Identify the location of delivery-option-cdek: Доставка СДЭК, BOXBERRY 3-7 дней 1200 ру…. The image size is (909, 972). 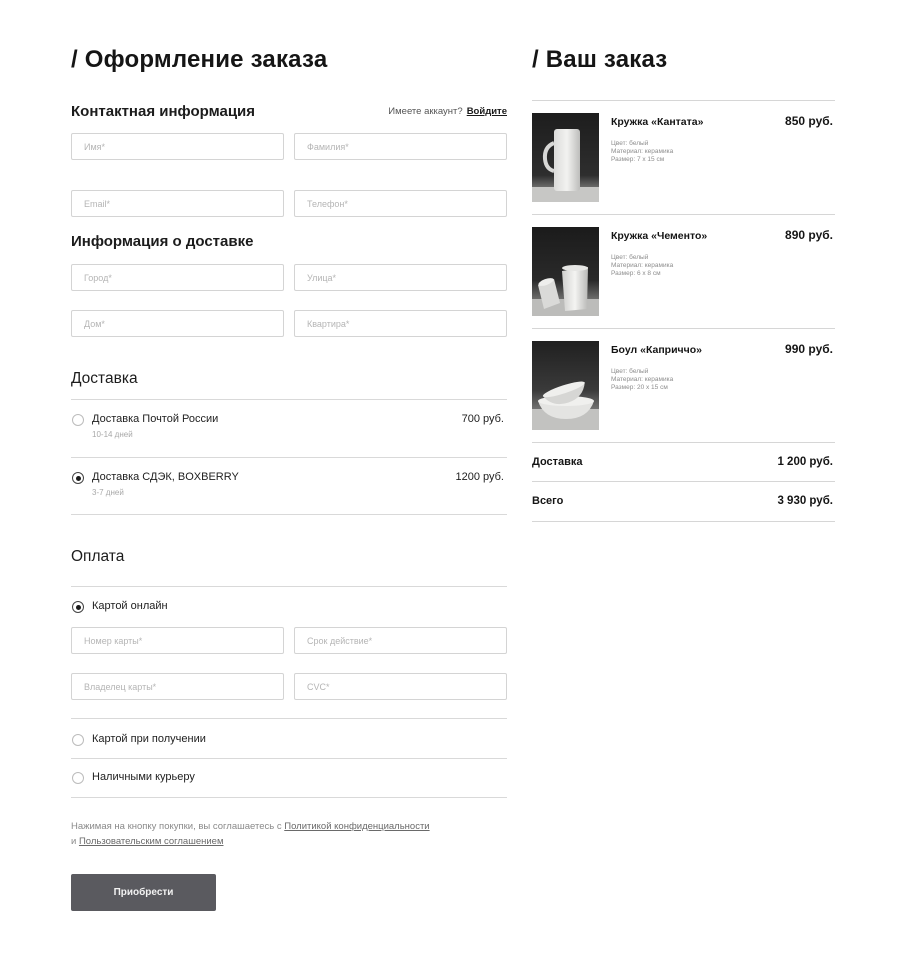
(289, 486).